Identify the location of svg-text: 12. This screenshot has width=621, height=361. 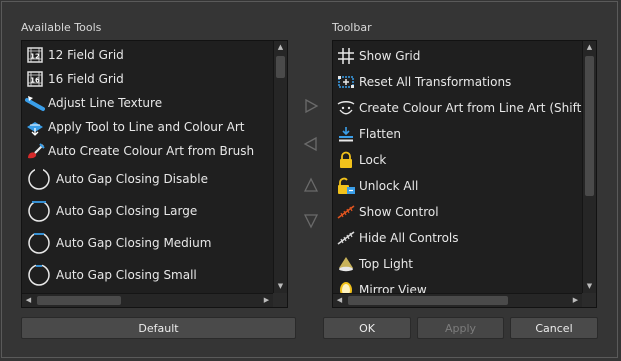
(35, 57).